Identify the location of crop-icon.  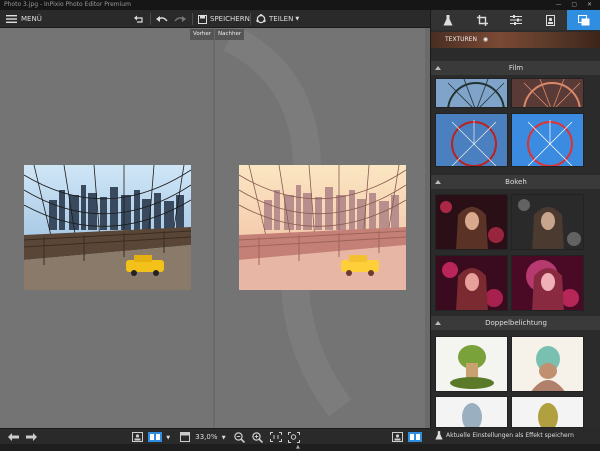
(482, 20).